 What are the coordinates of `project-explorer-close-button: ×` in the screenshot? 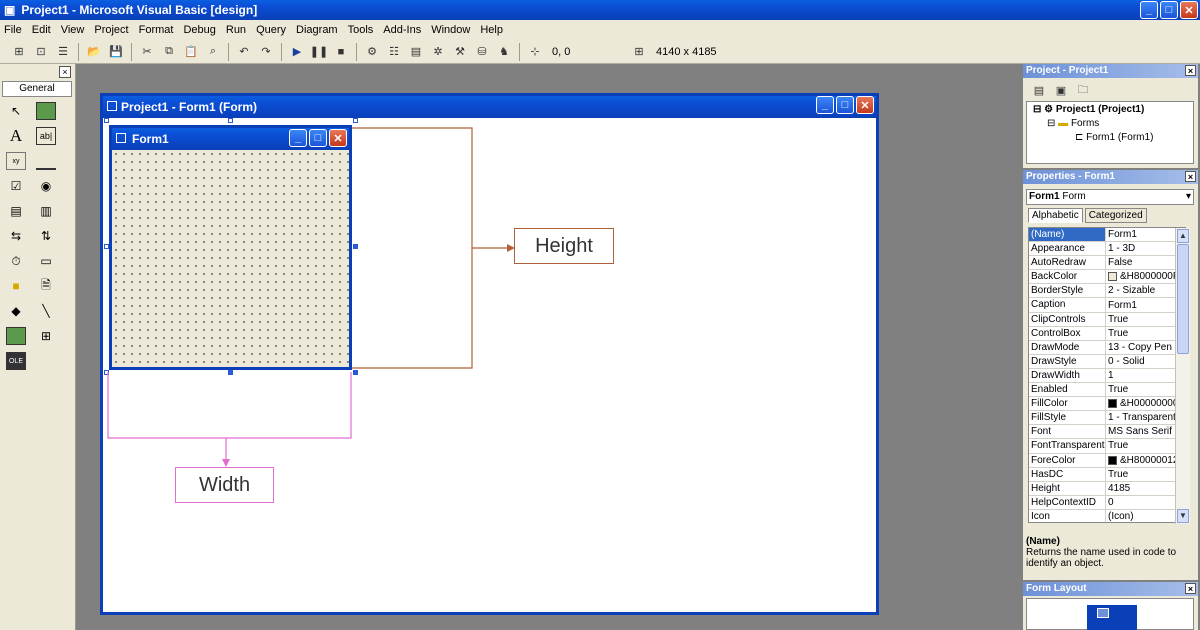 It's located at (1190, 70).